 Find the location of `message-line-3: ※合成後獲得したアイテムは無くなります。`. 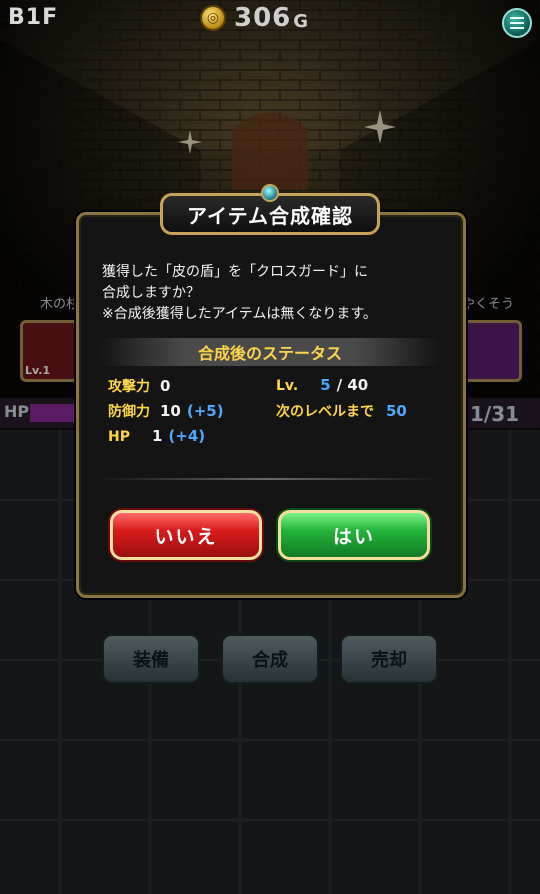

message-line-3: ※合成後獲得したアイテムは無くなります。 is located at coordinates (239, 314).